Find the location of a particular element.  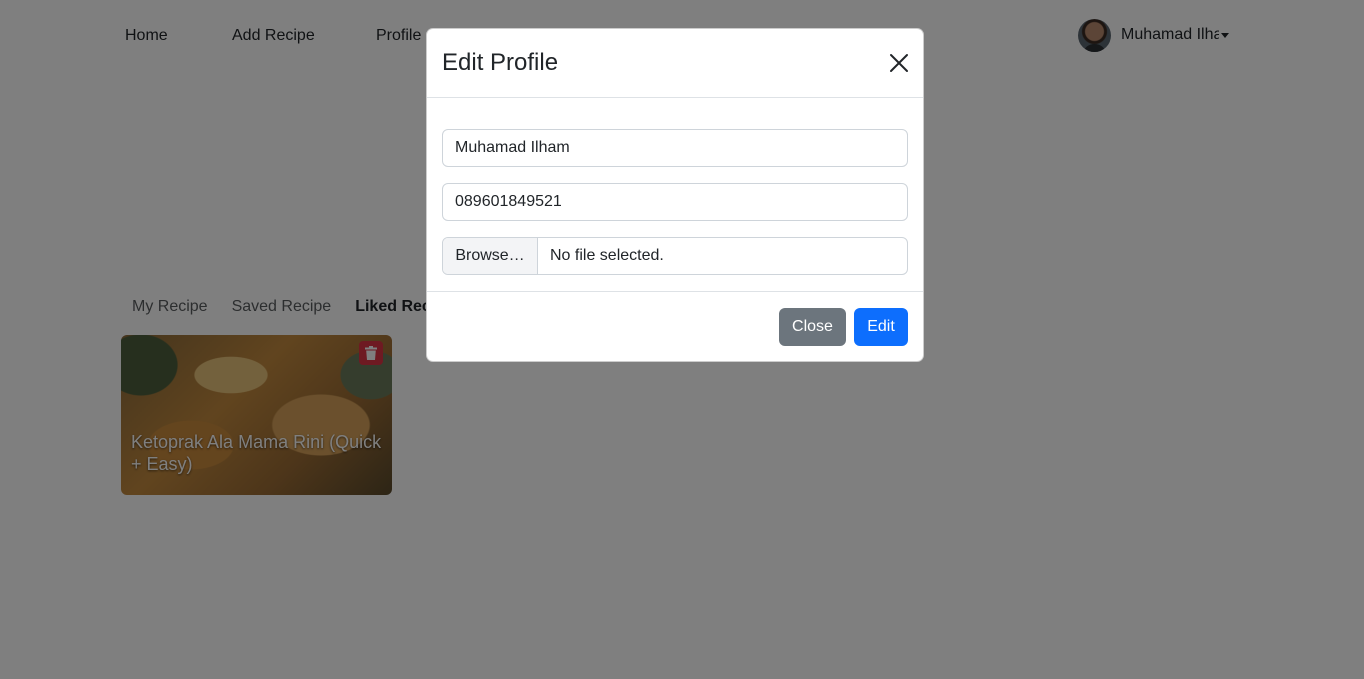

file-status: No file selected. is located at coordinates (607, 255).